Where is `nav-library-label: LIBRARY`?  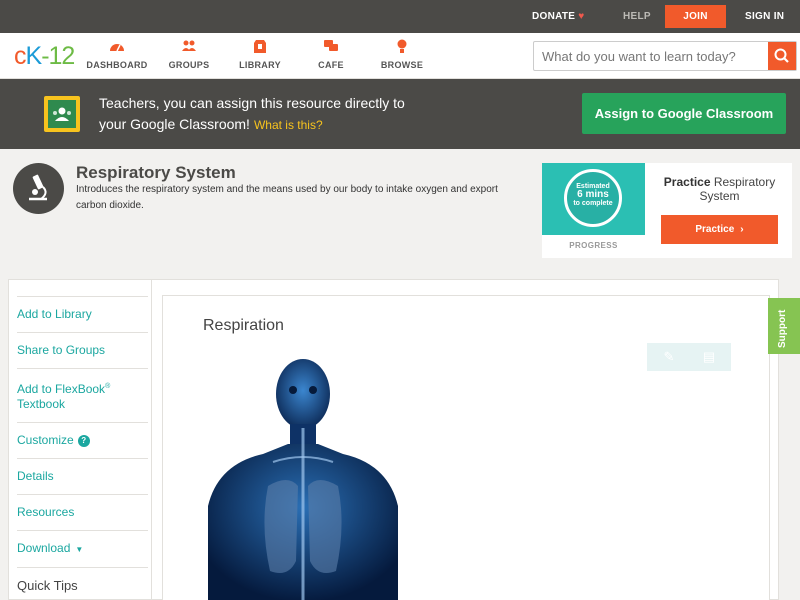 nav-library-label: LIBRARY is located at coordinates (260, 65).